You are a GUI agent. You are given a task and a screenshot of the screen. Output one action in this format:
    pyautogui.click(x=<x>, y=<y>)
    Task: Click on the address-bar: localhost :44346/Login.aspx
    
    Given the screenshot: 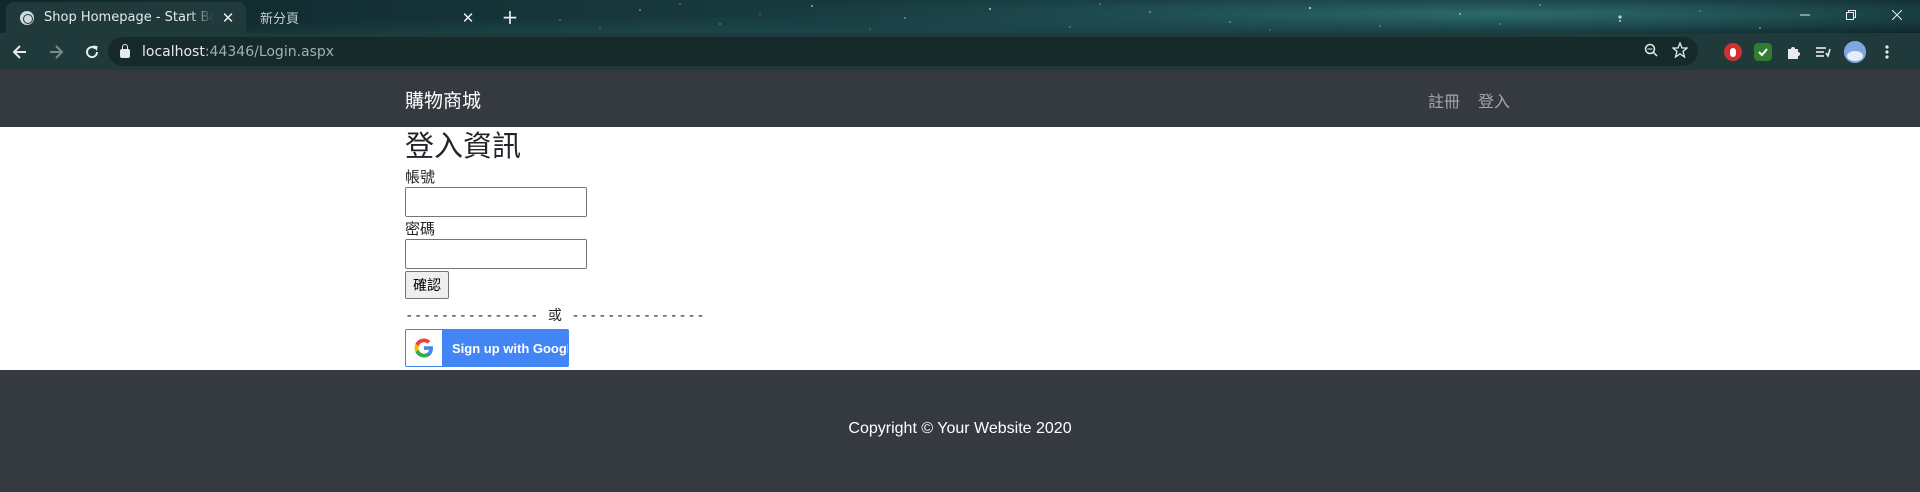 What is the action you would take?
    pyautogui.click(x=903, y=51)
    